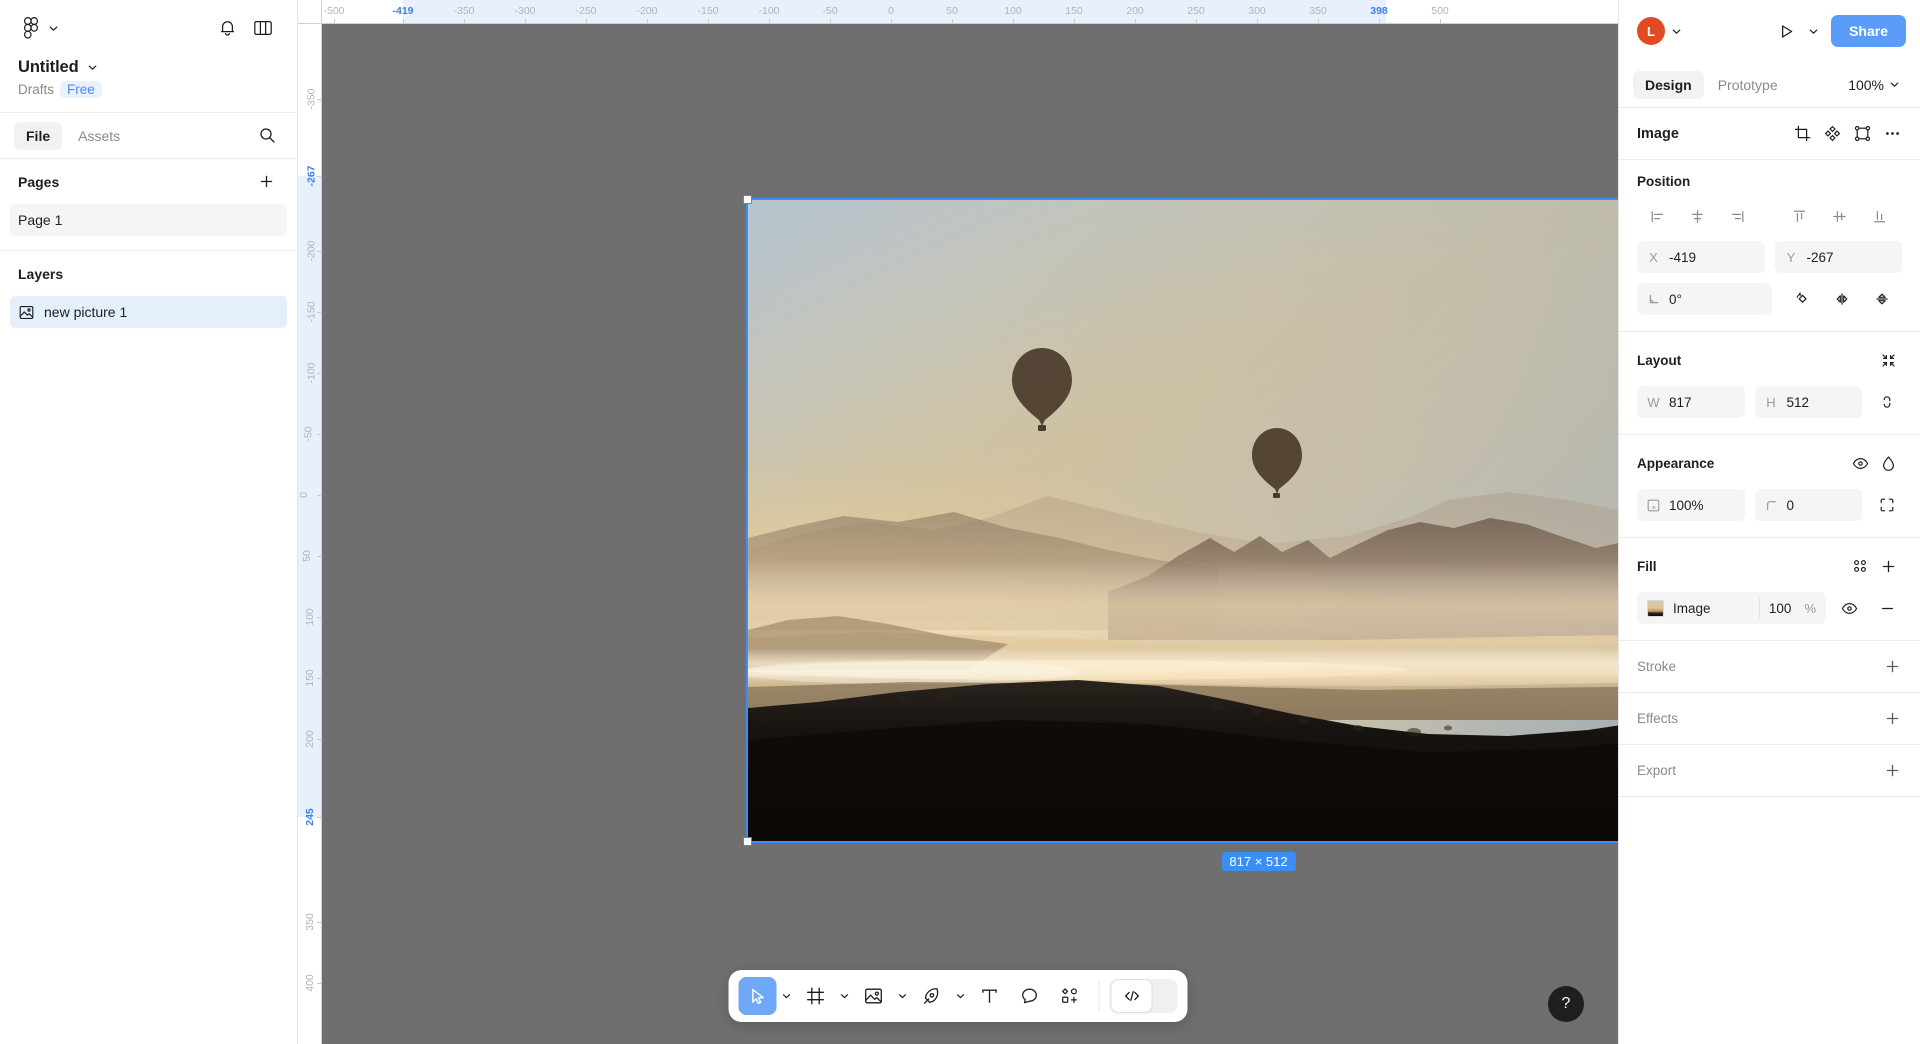 The image size is (1920, 1044). I want to click on ruler-h-tick: 300, so click(1257, 11).